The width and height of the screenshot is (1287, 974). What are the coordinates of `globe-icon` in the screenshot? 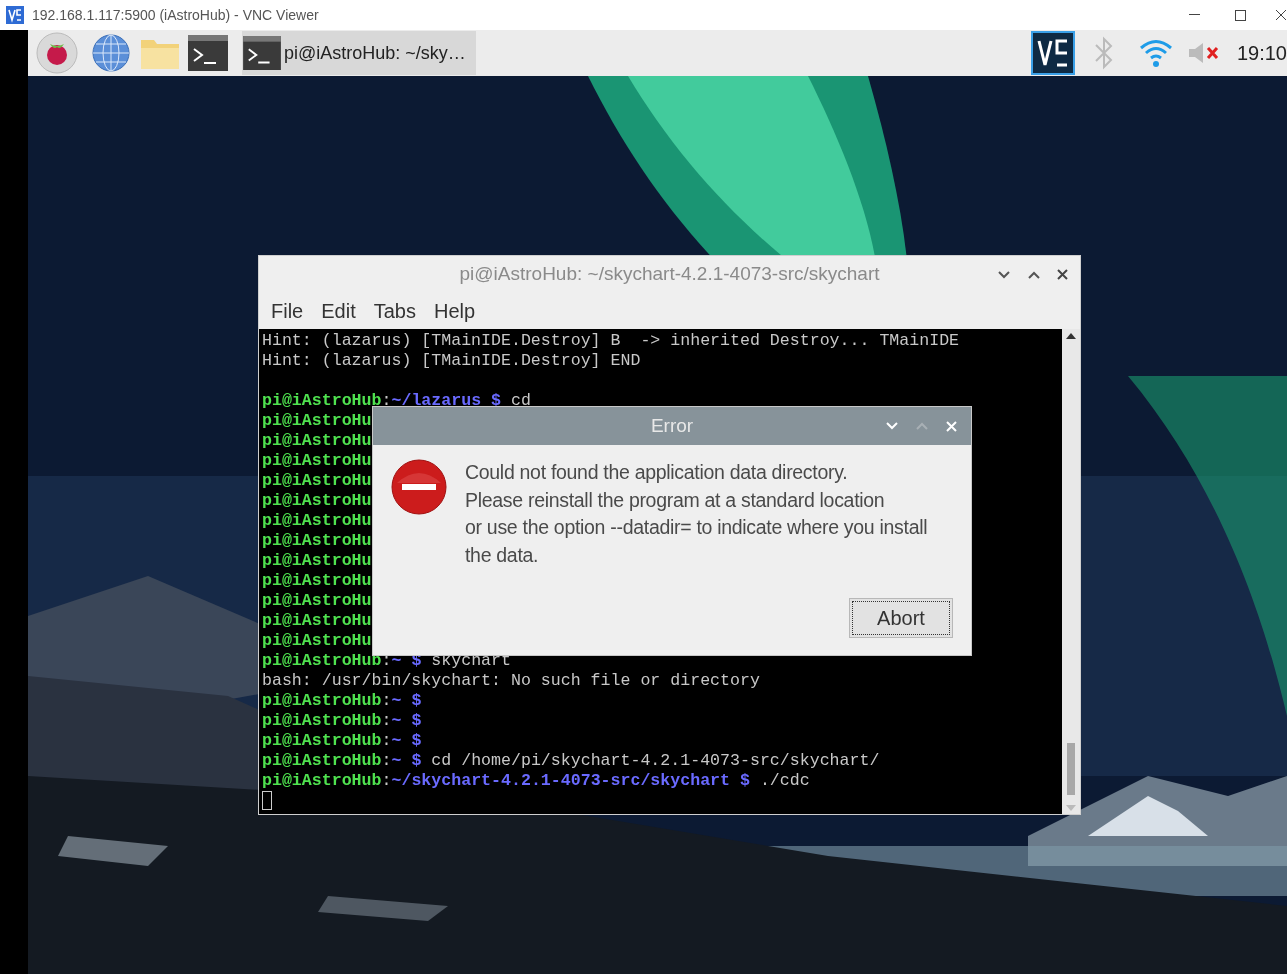 It's located at (111, 53).